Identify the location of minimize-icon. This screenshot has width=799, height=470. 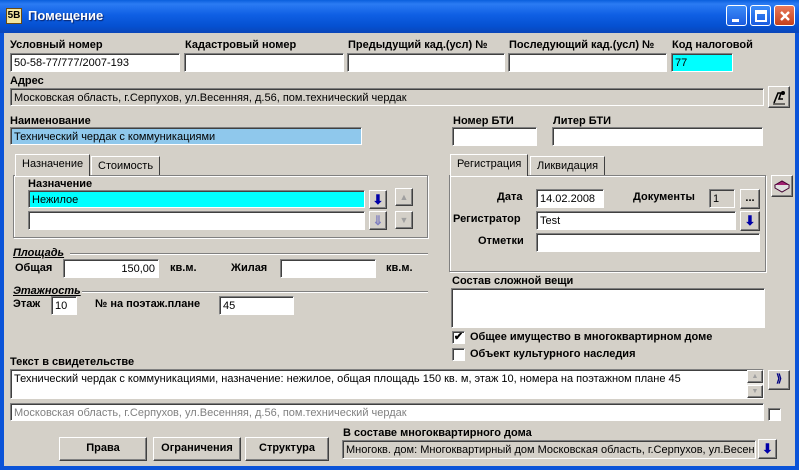
(735, 20).